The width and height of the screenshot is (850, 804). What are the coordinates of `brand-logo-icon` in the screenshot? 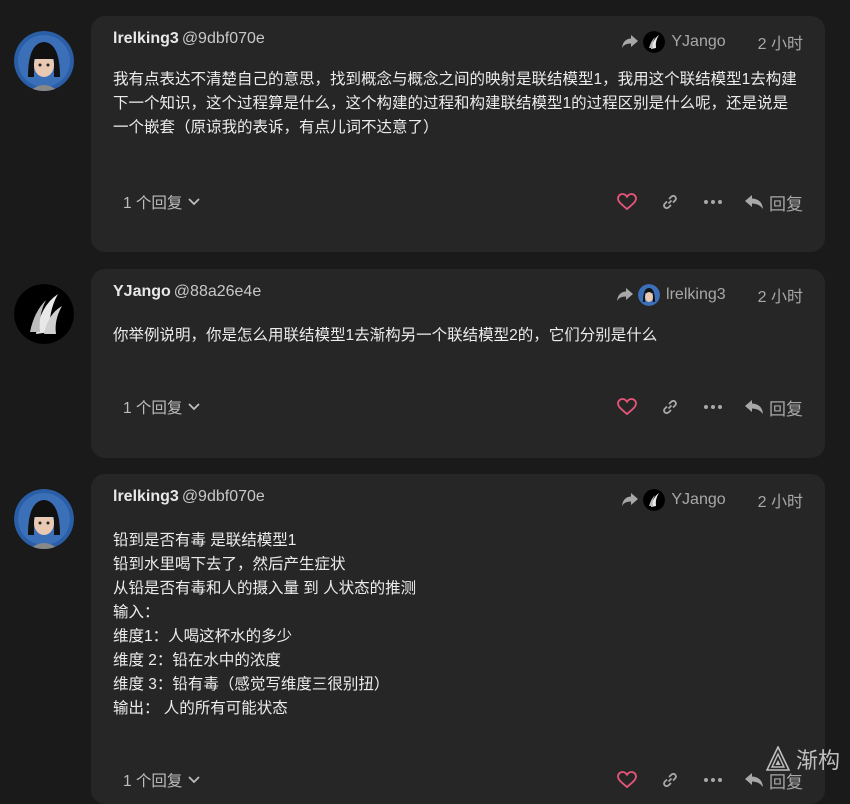 It's located at (777, 758).